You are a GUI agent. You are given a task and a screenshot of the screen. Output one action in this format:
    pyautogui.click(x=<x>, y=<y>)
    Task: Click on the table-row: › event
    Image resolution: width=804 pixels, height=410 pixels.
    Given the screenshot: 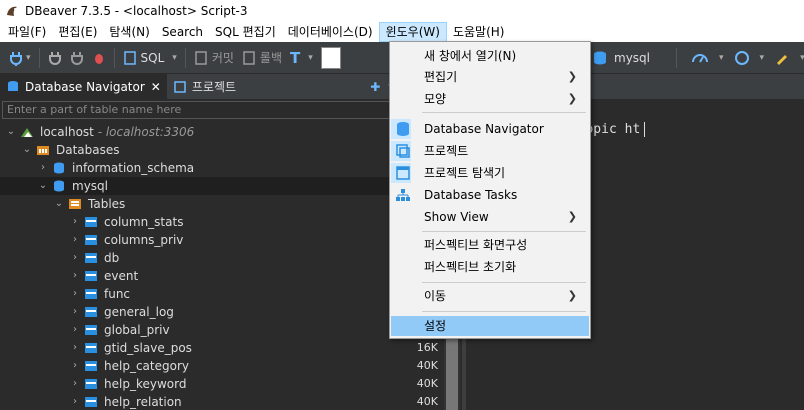 What is the action you would take?
    pyautogui.click(x=222, y=276)
    